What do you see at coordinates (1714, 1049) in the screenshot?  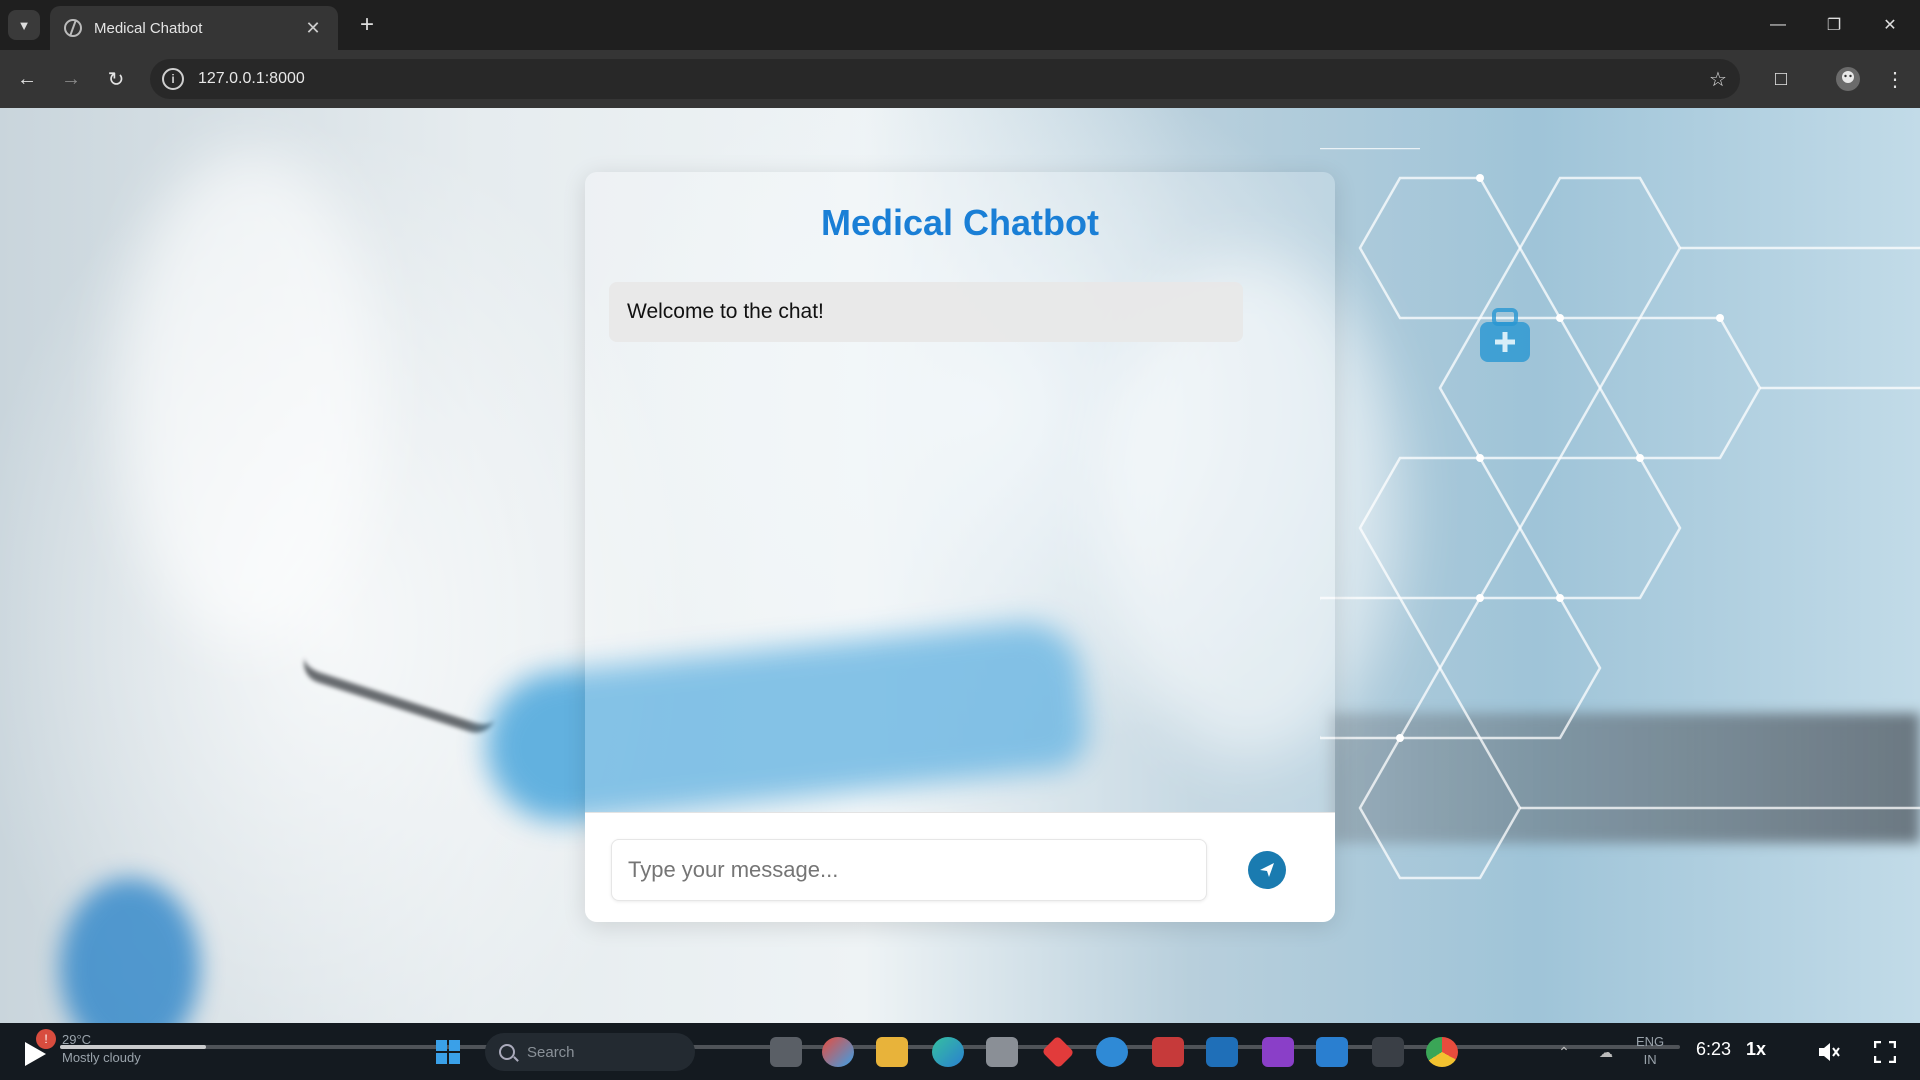 I see `video-time: 6:23` at bounding box center [1714, 1049].